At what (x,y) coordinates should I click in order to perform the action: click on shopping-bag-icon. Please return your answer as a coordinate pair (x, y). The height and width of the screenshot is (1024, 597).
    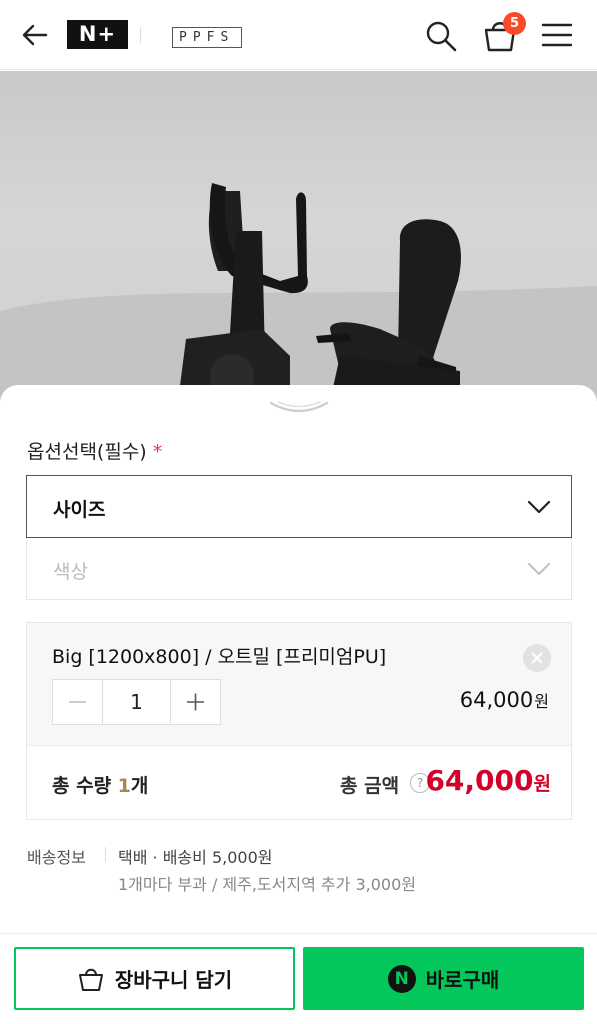
    Looking at the image, I should click on (90, 979).